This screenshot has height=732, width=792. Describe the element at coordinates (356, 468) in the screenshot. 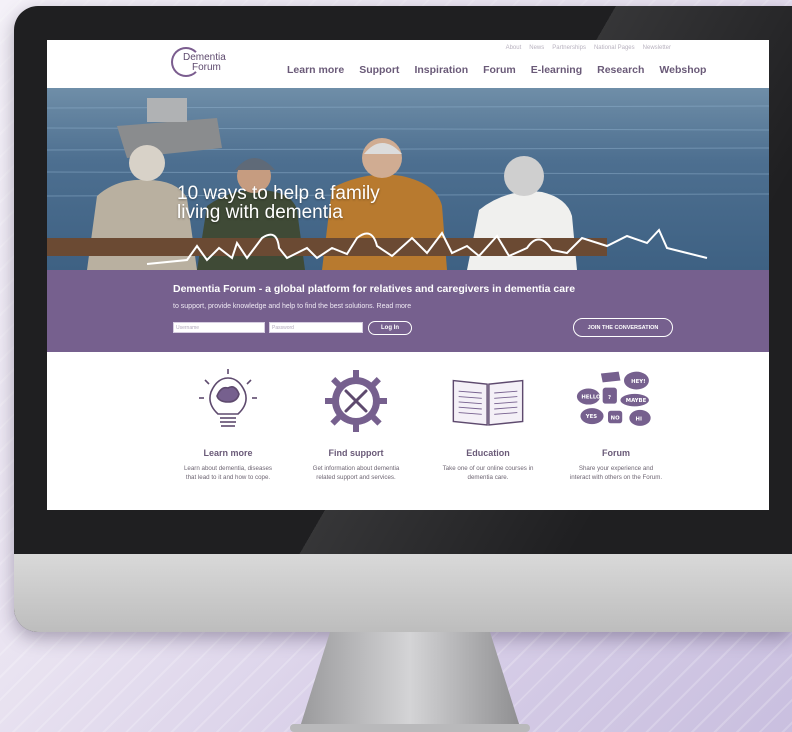

I see `feature-desc-line: Get information about dementia` at that location.